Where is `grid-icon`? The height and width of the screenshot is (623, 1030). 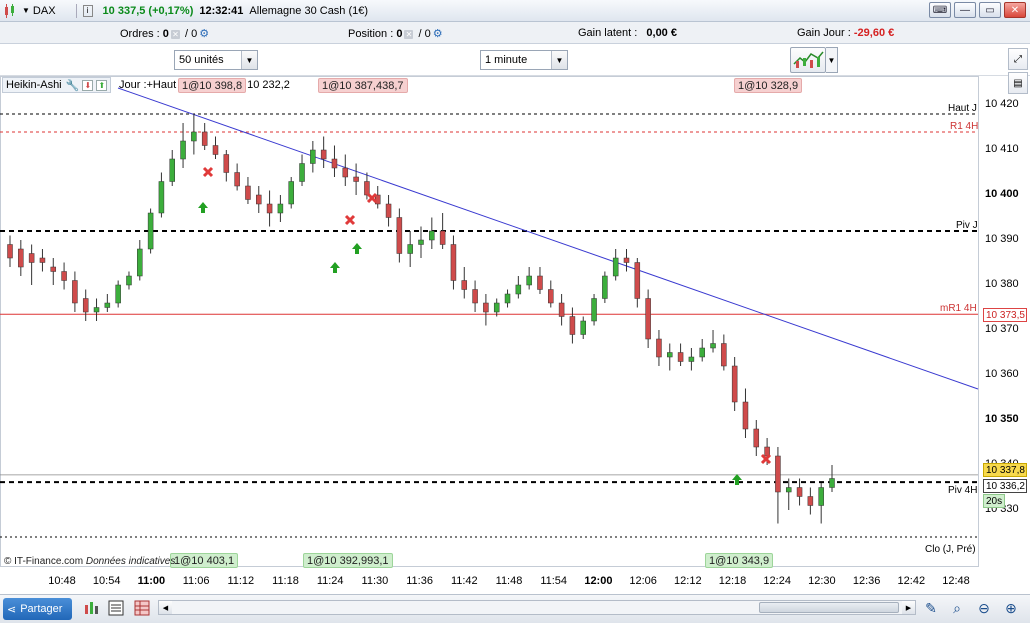
grid-icon is located at coordinates (142, 608).